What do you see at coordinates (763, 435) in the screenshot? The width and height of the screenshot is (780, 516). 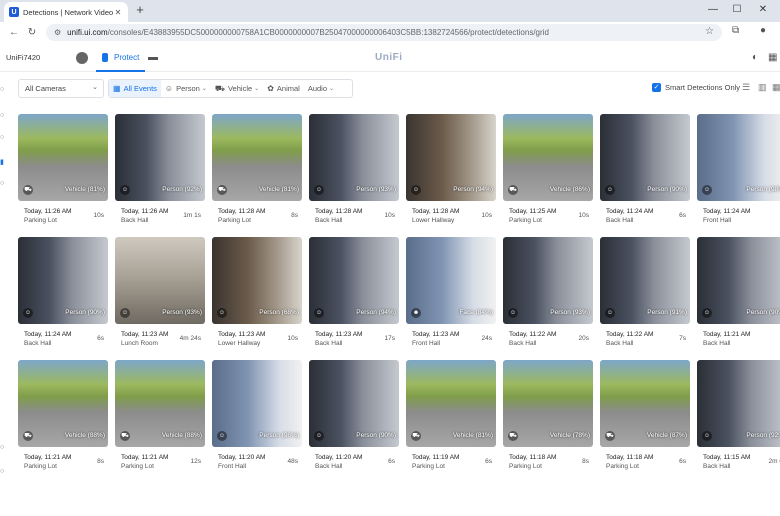 I see `detection-label: Person (92%` at bounding box center [763, 435].